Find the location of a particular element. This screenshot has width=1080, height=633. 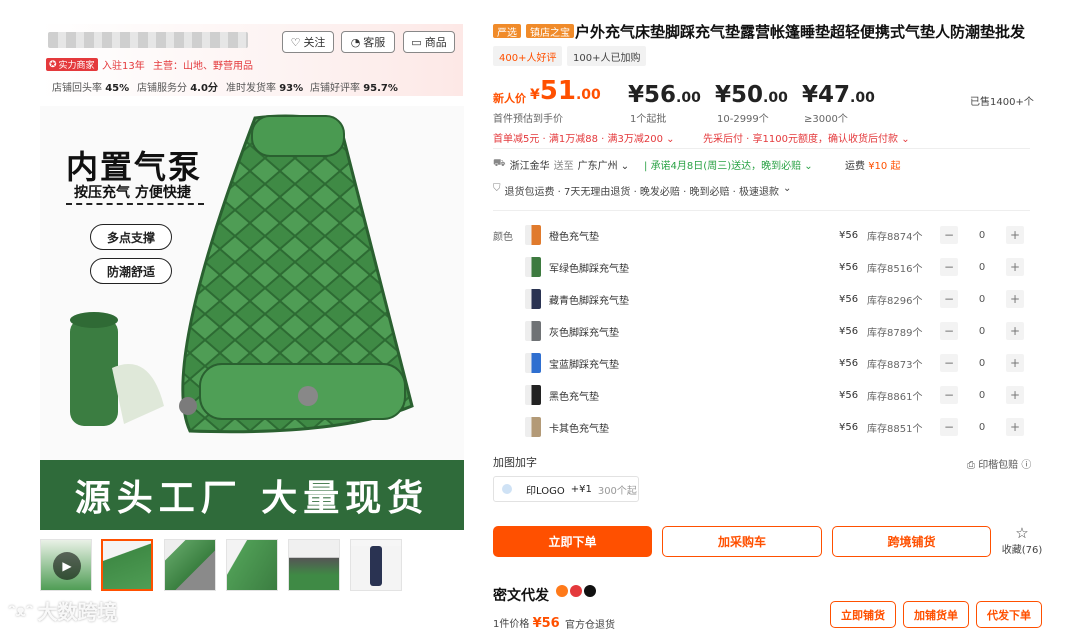

promo-paylater: 先采后付 · 享1100元额度，确认收货后付款 ⌄ is located at coordinates (806, 137).